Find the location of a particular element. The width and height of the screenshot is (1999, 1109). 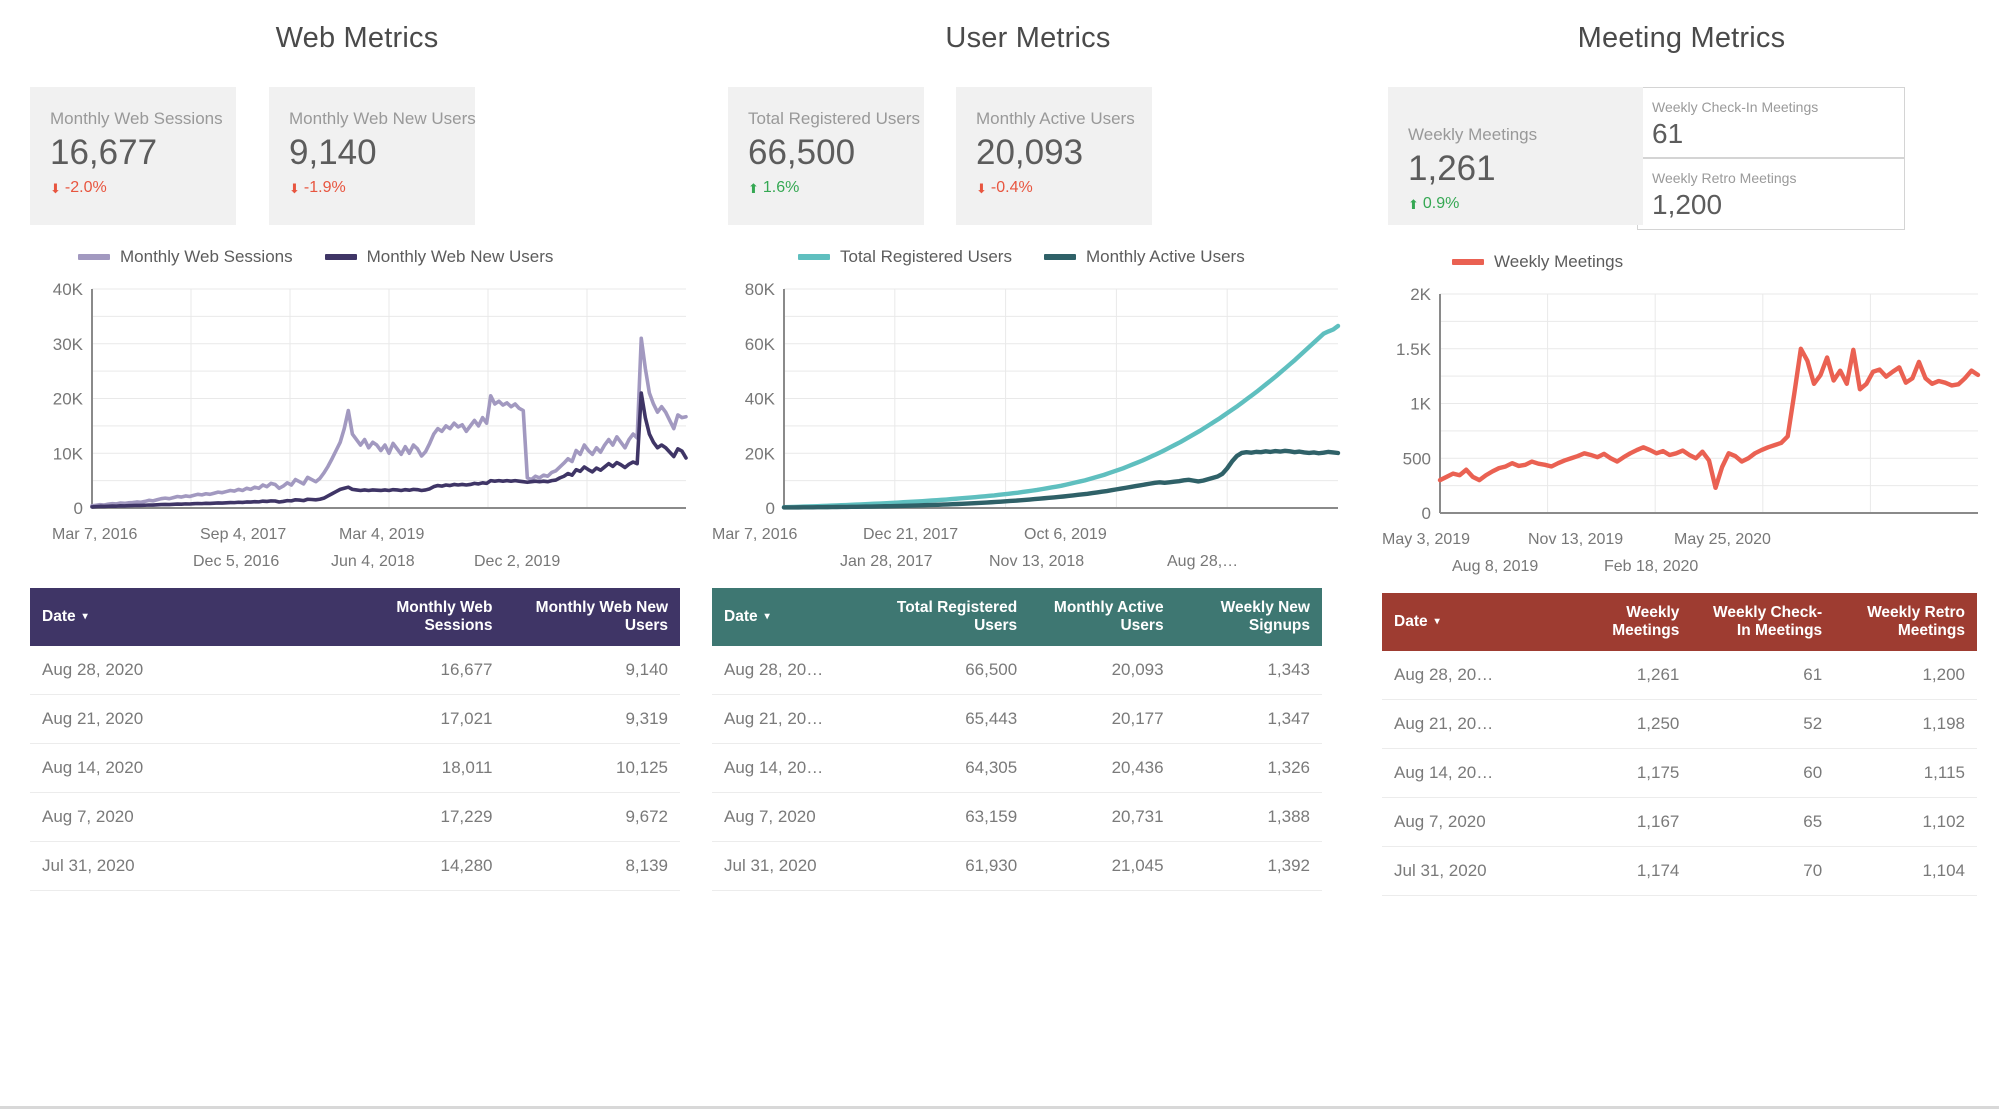

x-tick-label: Mar 7, 2016 is located at coordinates (755, 534).